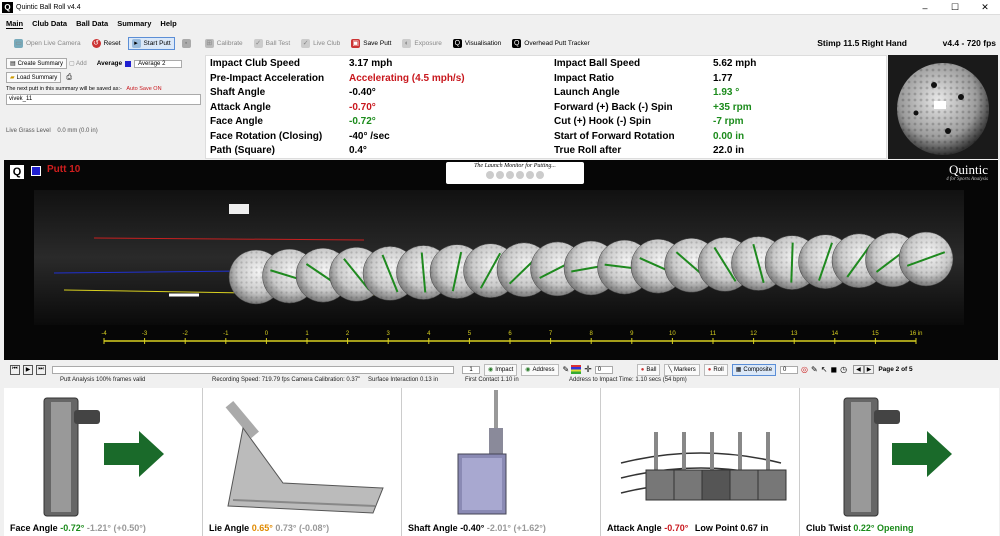 This screenshot has height=536, width=1000. I want to click on clock-icon: ◷, so click(843, 369).